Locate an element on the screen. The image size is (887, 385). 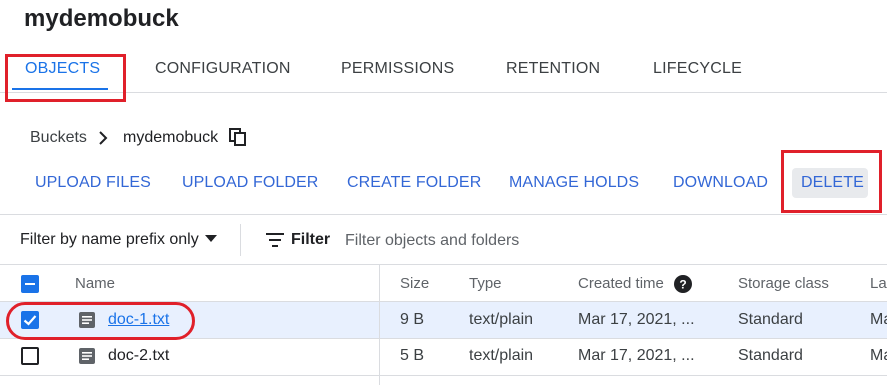
object-name-link: doc-2.txt is located at coordinates (138, 356).